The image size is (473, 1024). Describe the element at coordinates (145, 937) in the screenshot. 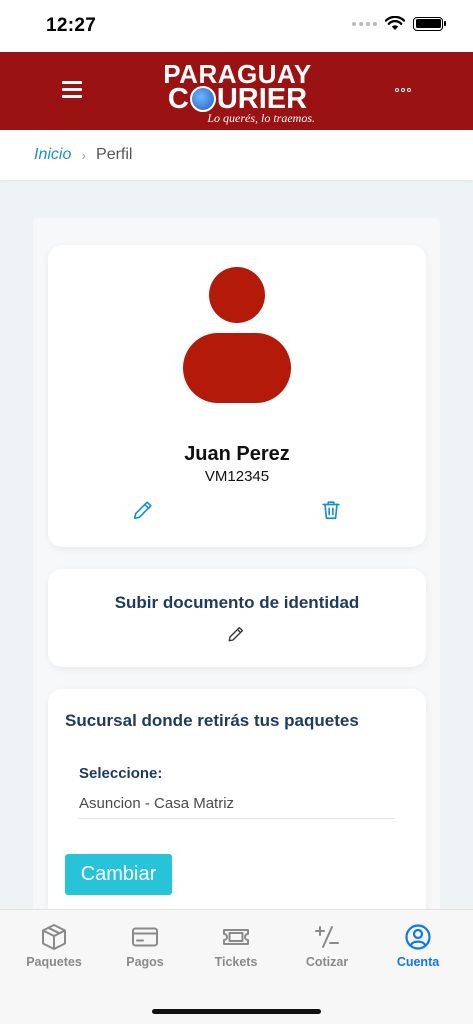

I see `credit-card-icon` at that location.